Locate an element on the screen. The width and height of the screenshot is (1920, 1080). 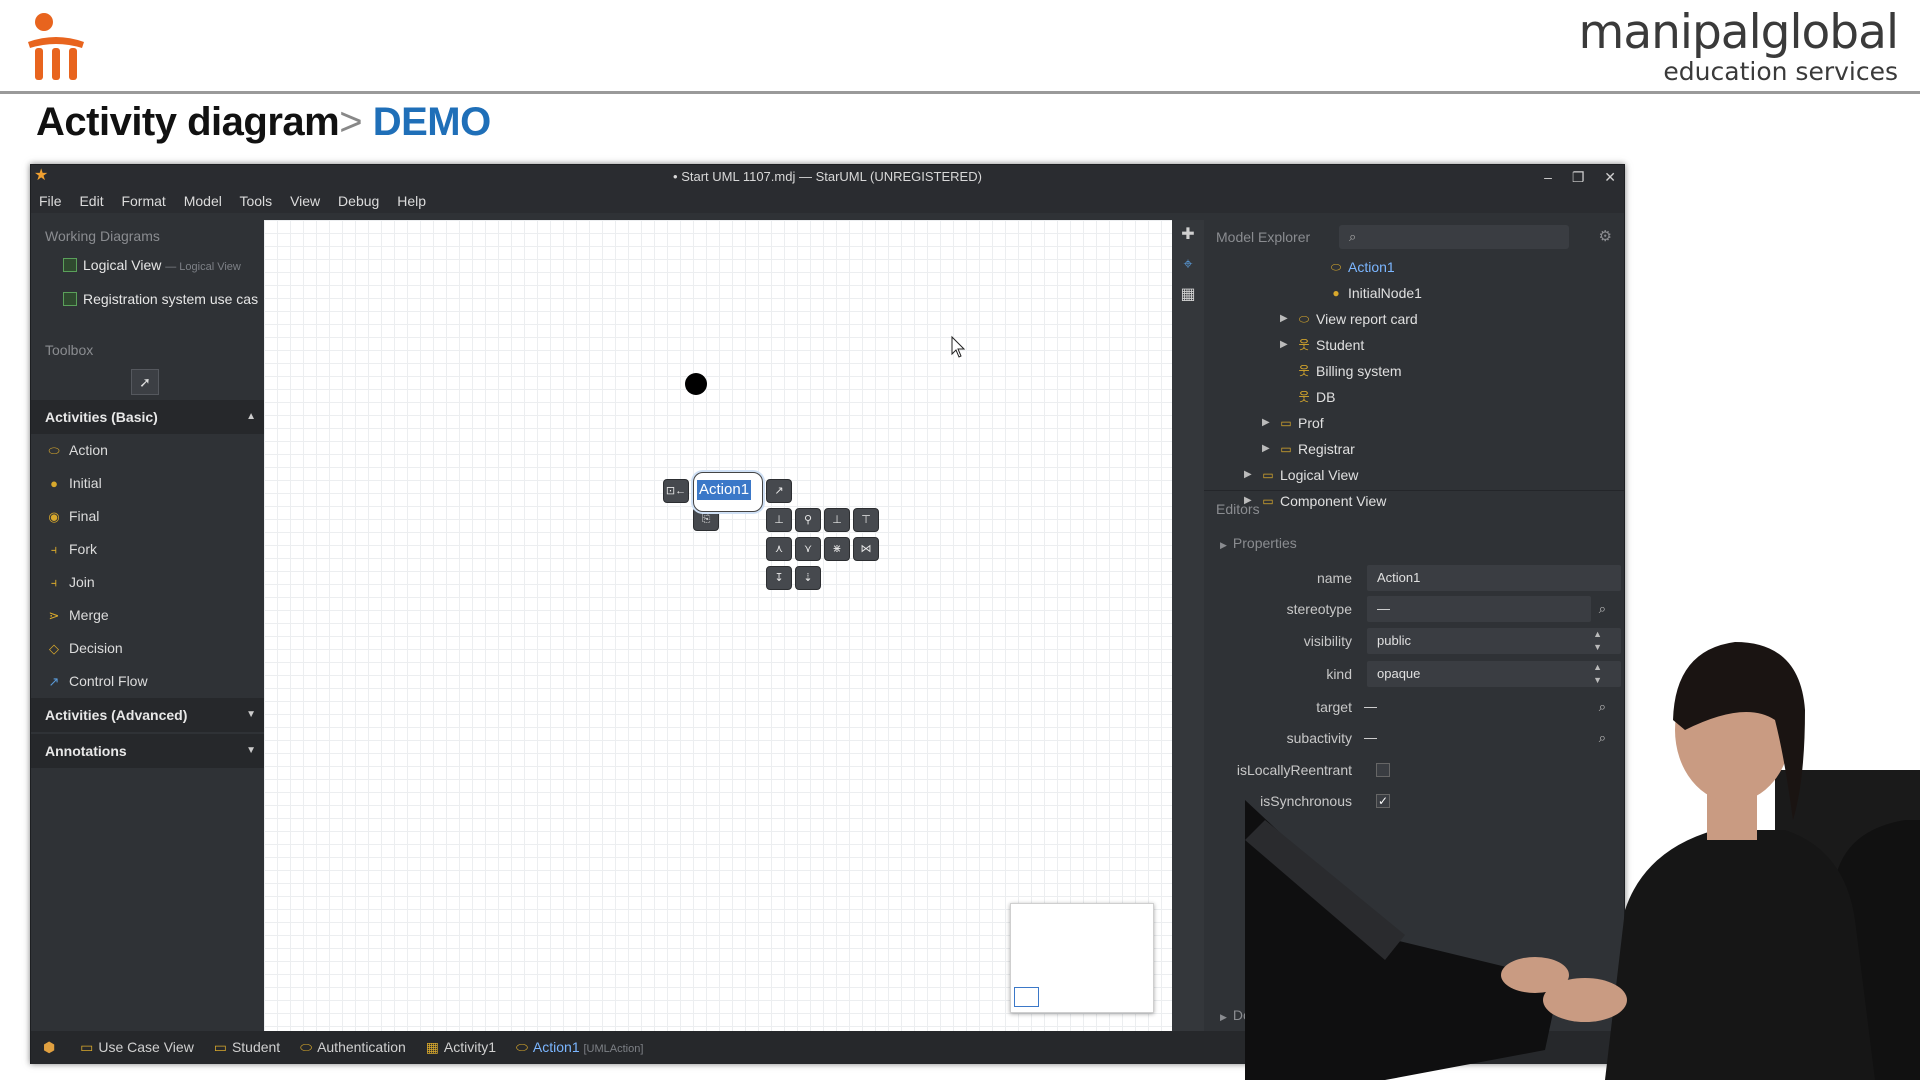
working-diagram-logical-view: Logical View — Logical View is located at coordinates (147, 265).